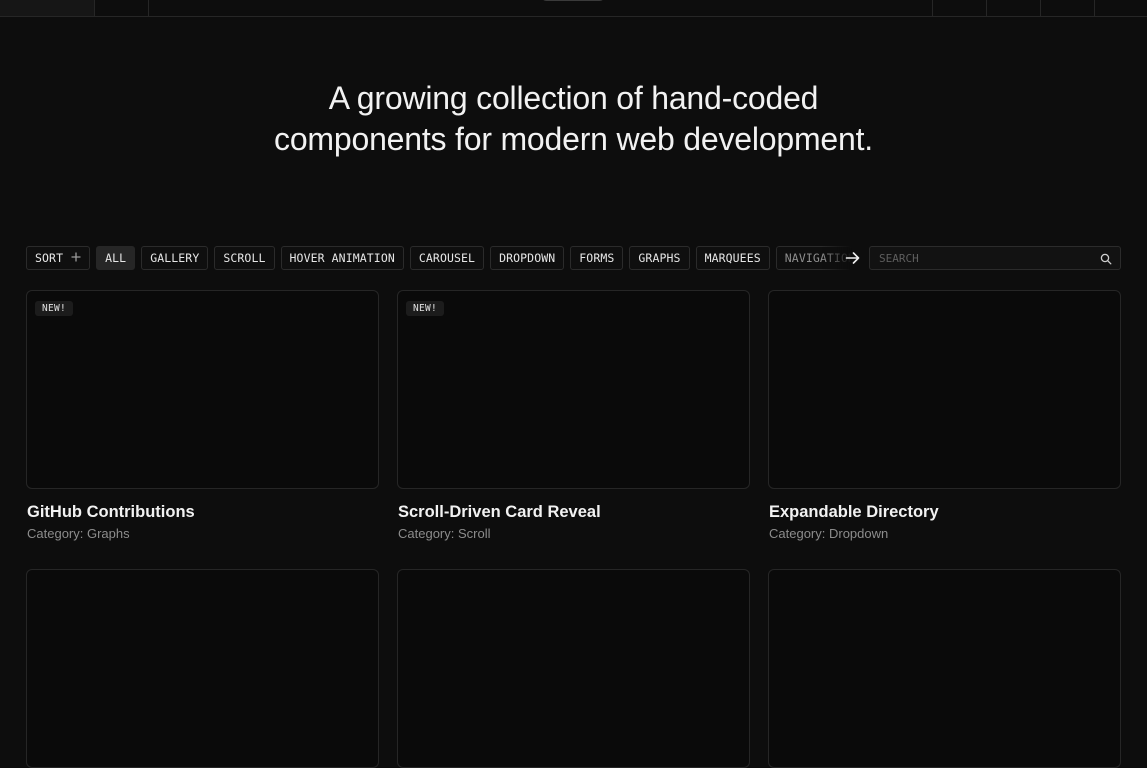  I want to click on filter-chip-marquees: MARQUEES, so click(732, 258).